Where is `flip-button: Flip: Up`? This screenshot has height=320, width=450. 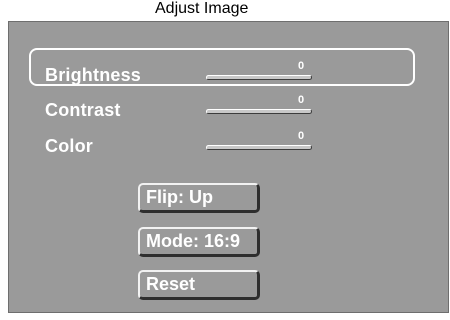
flip-button: Flip: Up is located at coordinates (199, 198).